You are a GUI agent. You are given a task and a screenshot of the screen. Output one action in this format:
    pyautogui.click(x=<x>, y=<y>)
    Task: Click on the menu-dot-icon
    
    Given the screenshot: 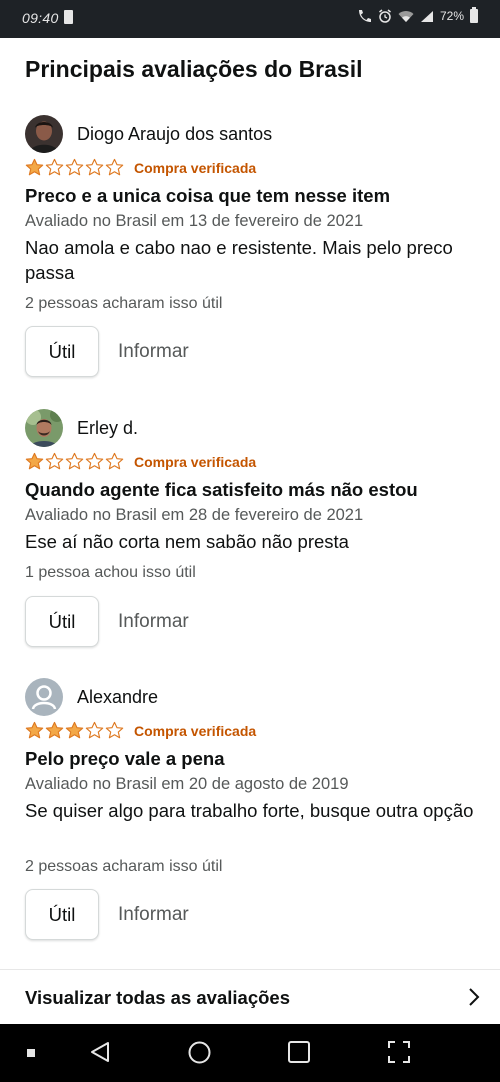 What is the action you would take?
    pyautogui.click(x=31, y=1053)
    